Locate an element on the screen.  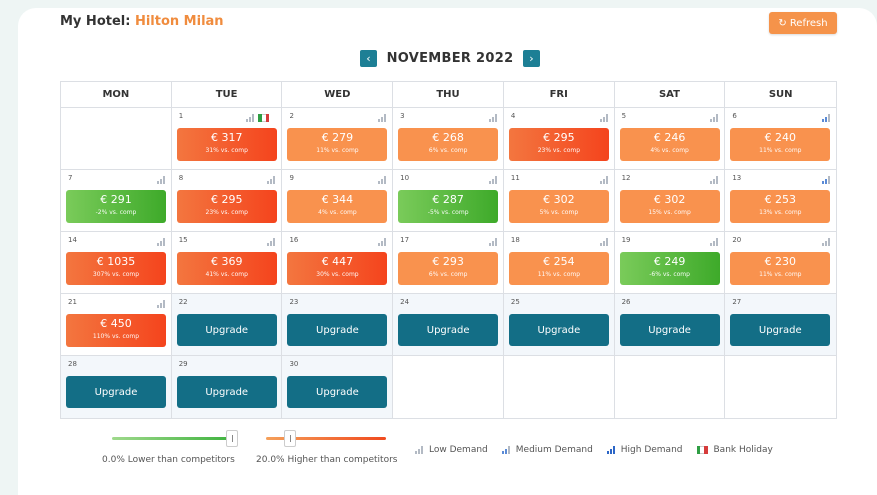
weekday-header: MON TUE WED THU FRI SAT SUN is located at coordinates (449, 95).